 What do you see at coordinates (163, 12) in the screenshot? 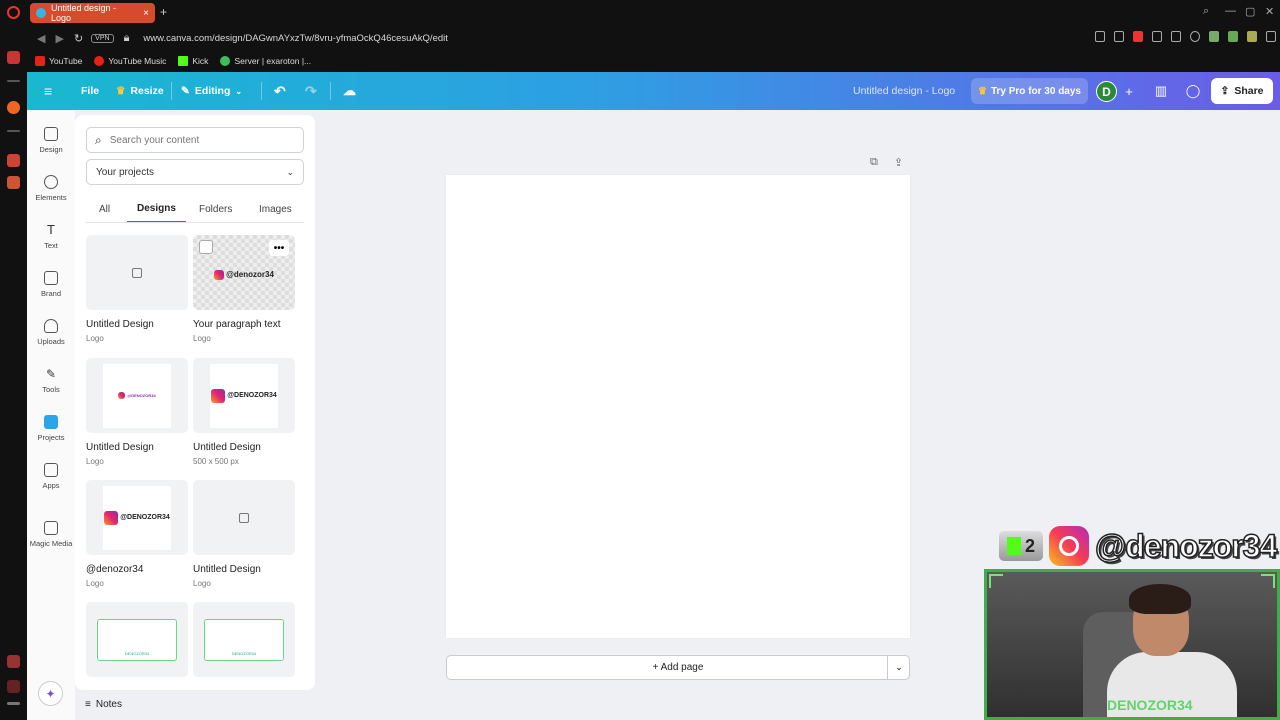
I see `new-tab-button: +` at bounding box center [163, 12].